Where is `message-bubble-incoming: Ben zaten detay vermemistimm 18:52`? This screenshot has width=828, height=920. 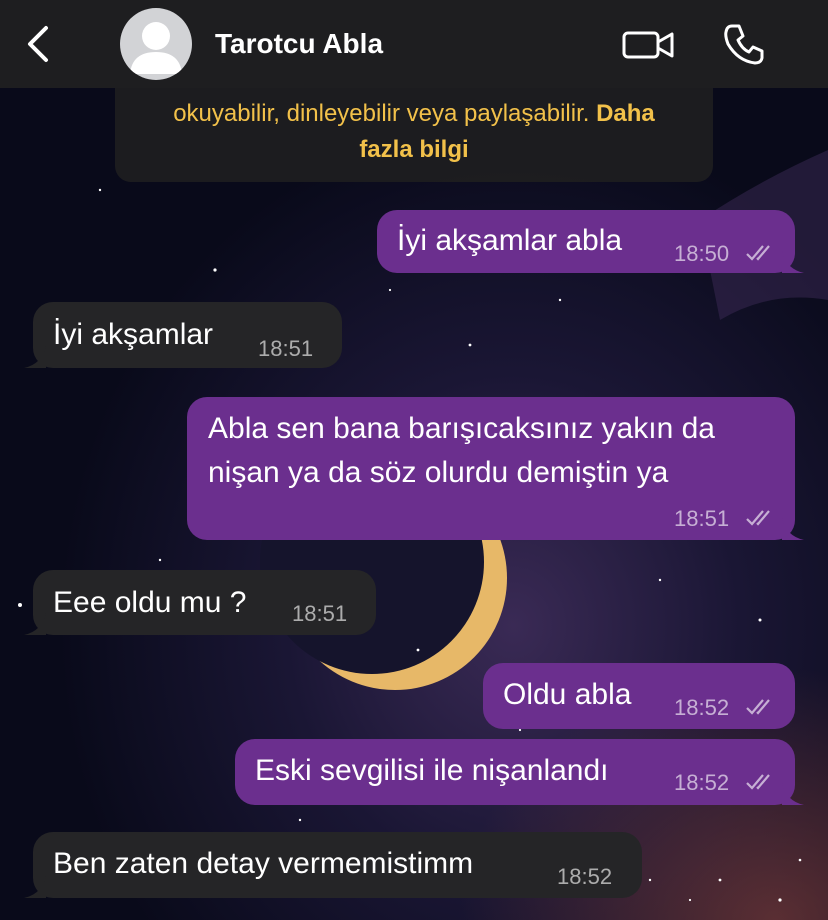
message-bubble-incoming: Ben zaten detay vermemistimm 18:52 is located at coordinates (333, 865).